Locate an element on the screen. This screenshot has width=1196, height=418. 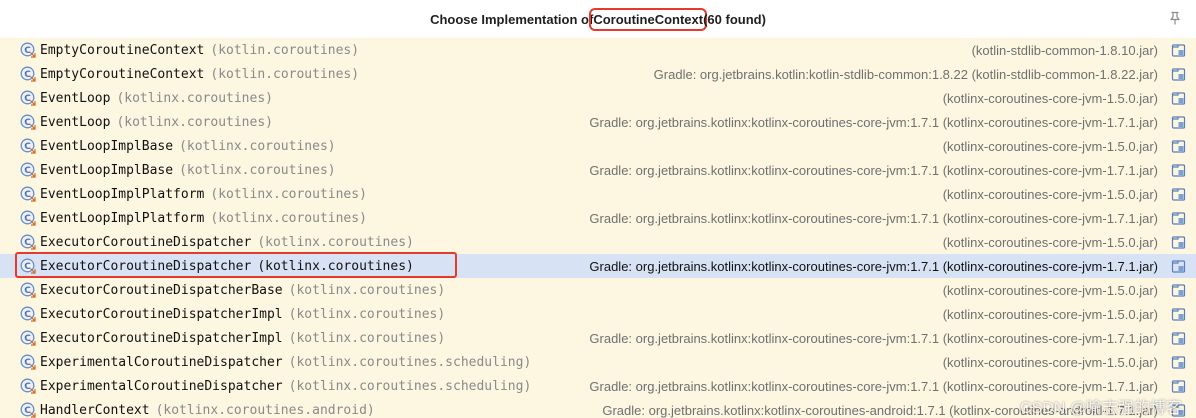
pin-icon is located at coordinates (1175, 18).